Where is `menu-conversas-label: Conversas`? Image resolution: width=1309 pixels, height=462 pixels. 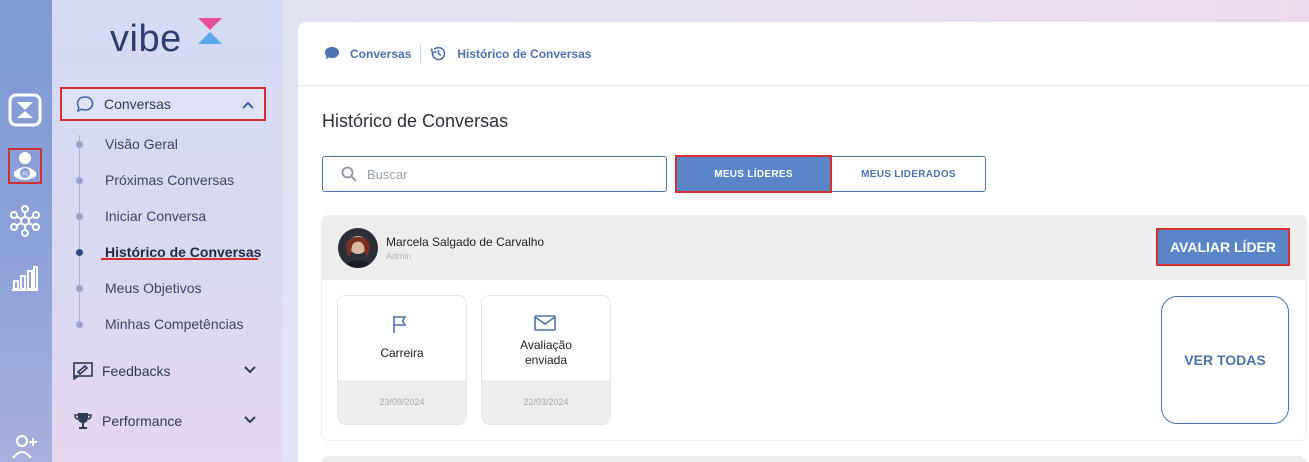 menu-conversas-label: Conversas is located at coordinates (137, 104).